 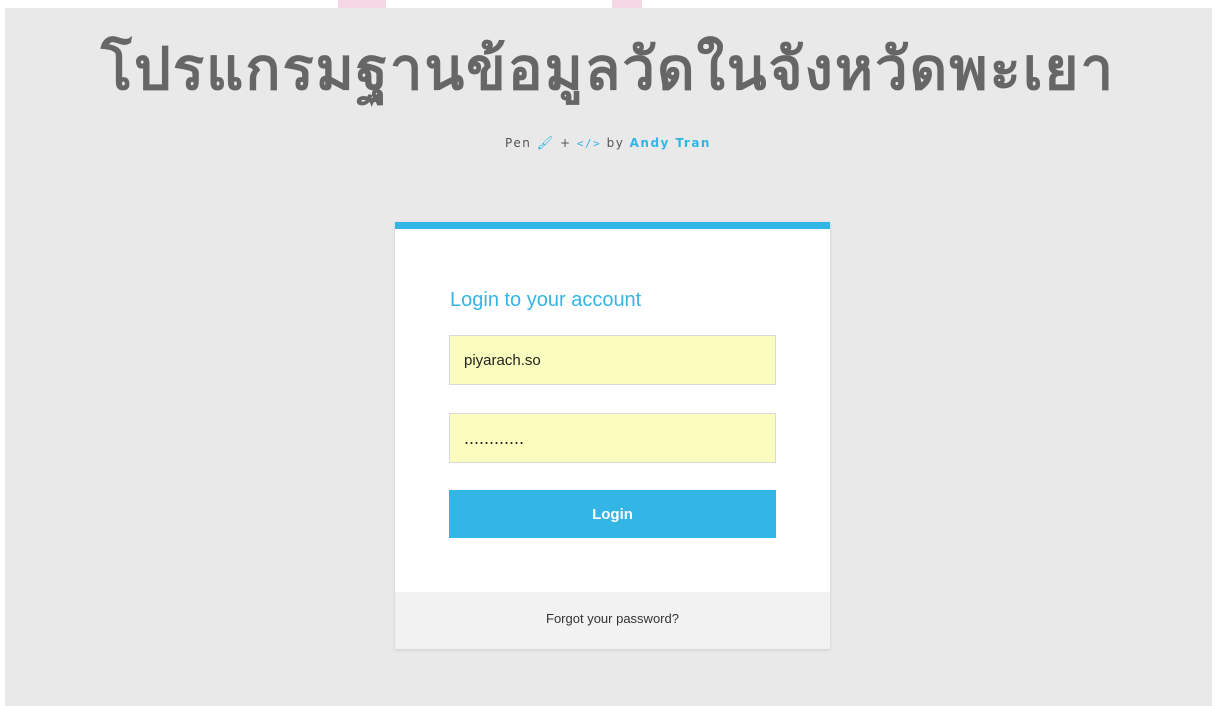 What do you see at coordinates (589, 143) in the screenshot?
I see `code-icon: </>` at bounding box center [589, 143].